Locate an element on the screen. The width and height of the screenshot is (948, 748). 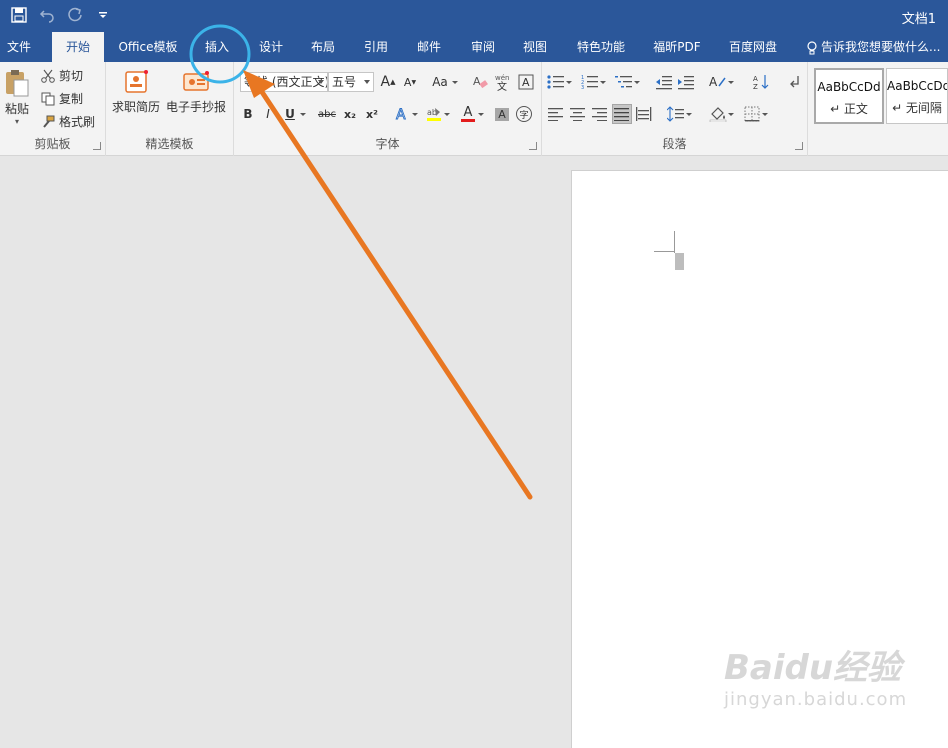
bold-button: B is located at coordinates (248, 114).